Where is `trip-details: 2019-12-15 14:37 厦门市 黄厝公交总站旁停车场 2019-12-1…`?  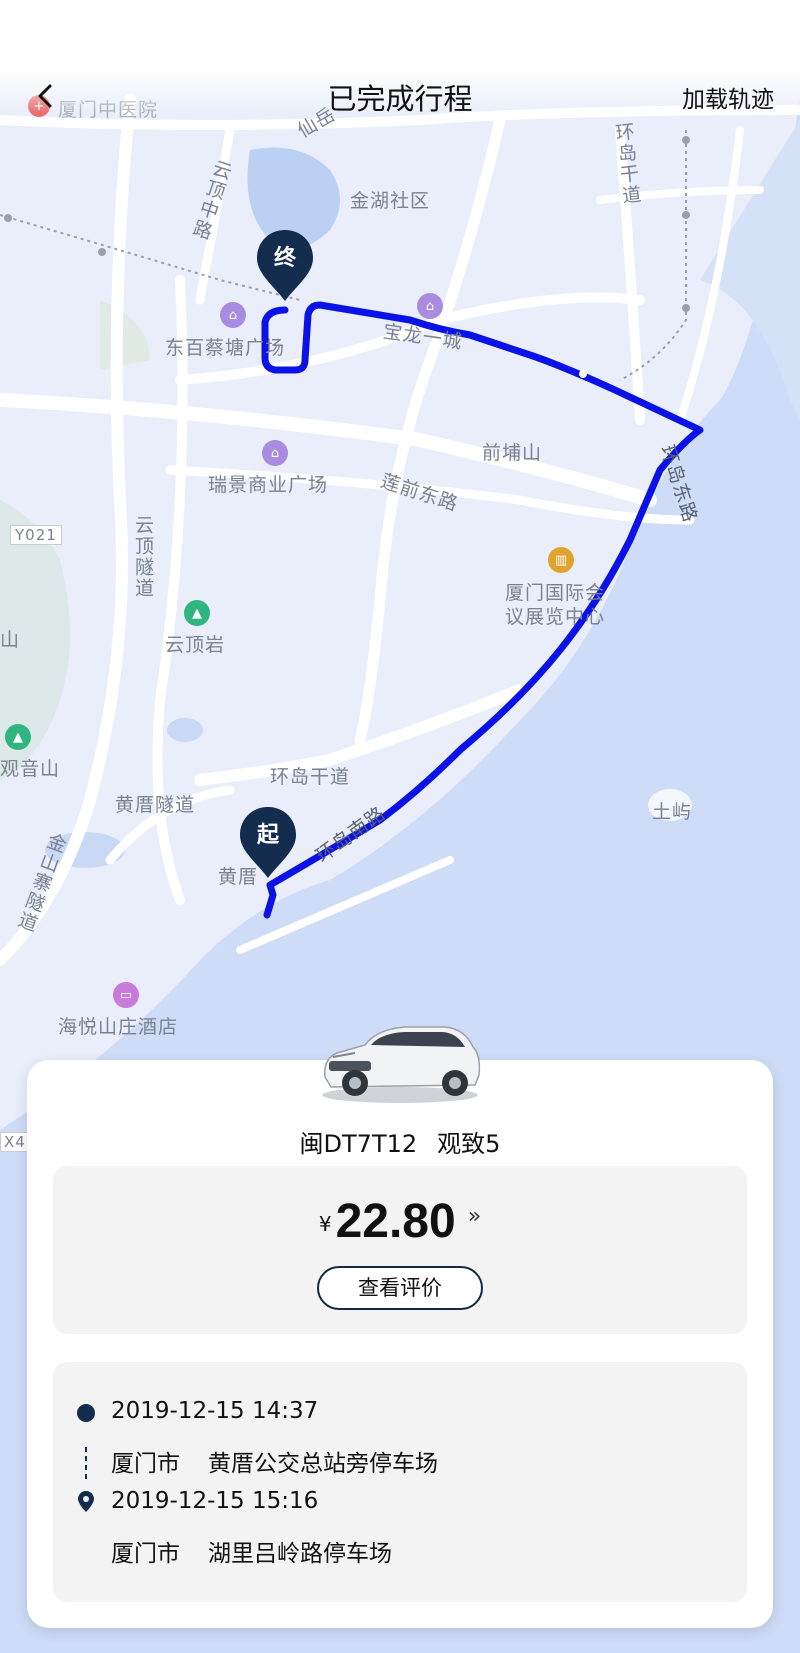
trip-details: 2019-12-15 14:37 厦门市 黄厝公交总站旁停车场 2019-12-1… is located at coordinates (400, 1482).